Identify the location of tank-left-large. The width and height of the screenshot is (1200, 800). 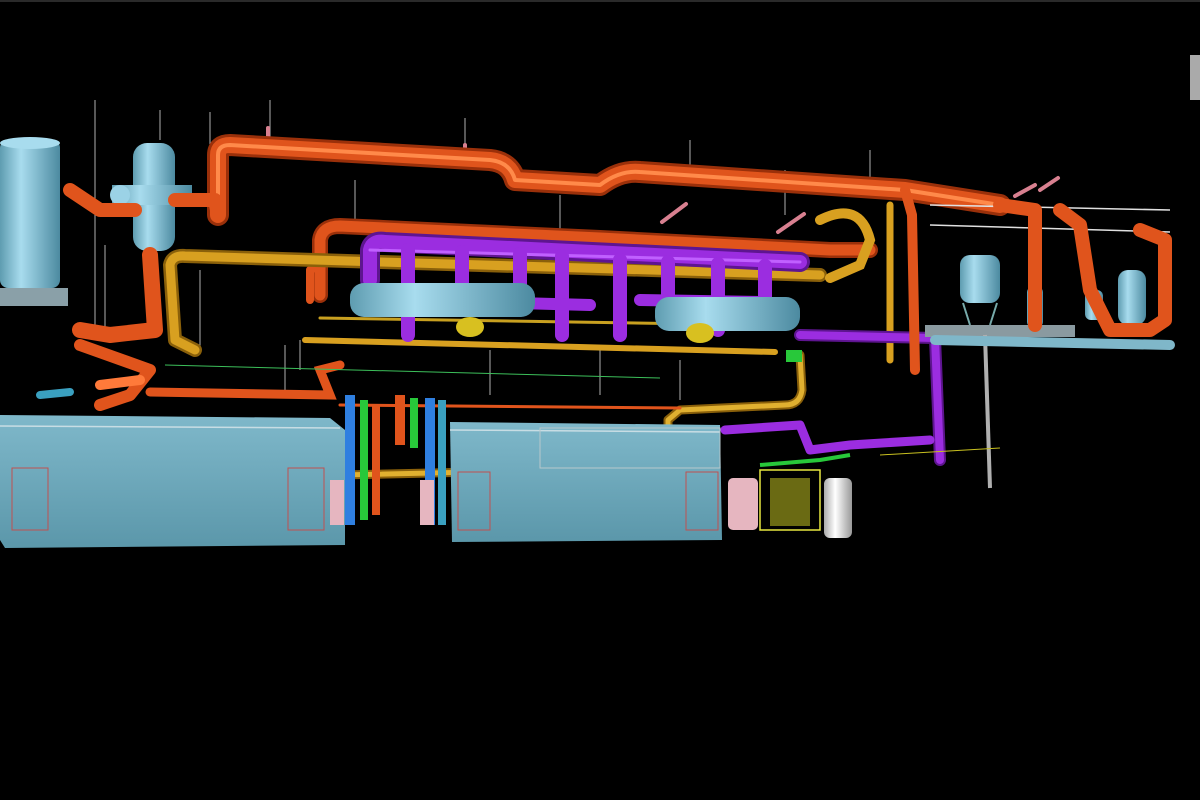
(34, 221).